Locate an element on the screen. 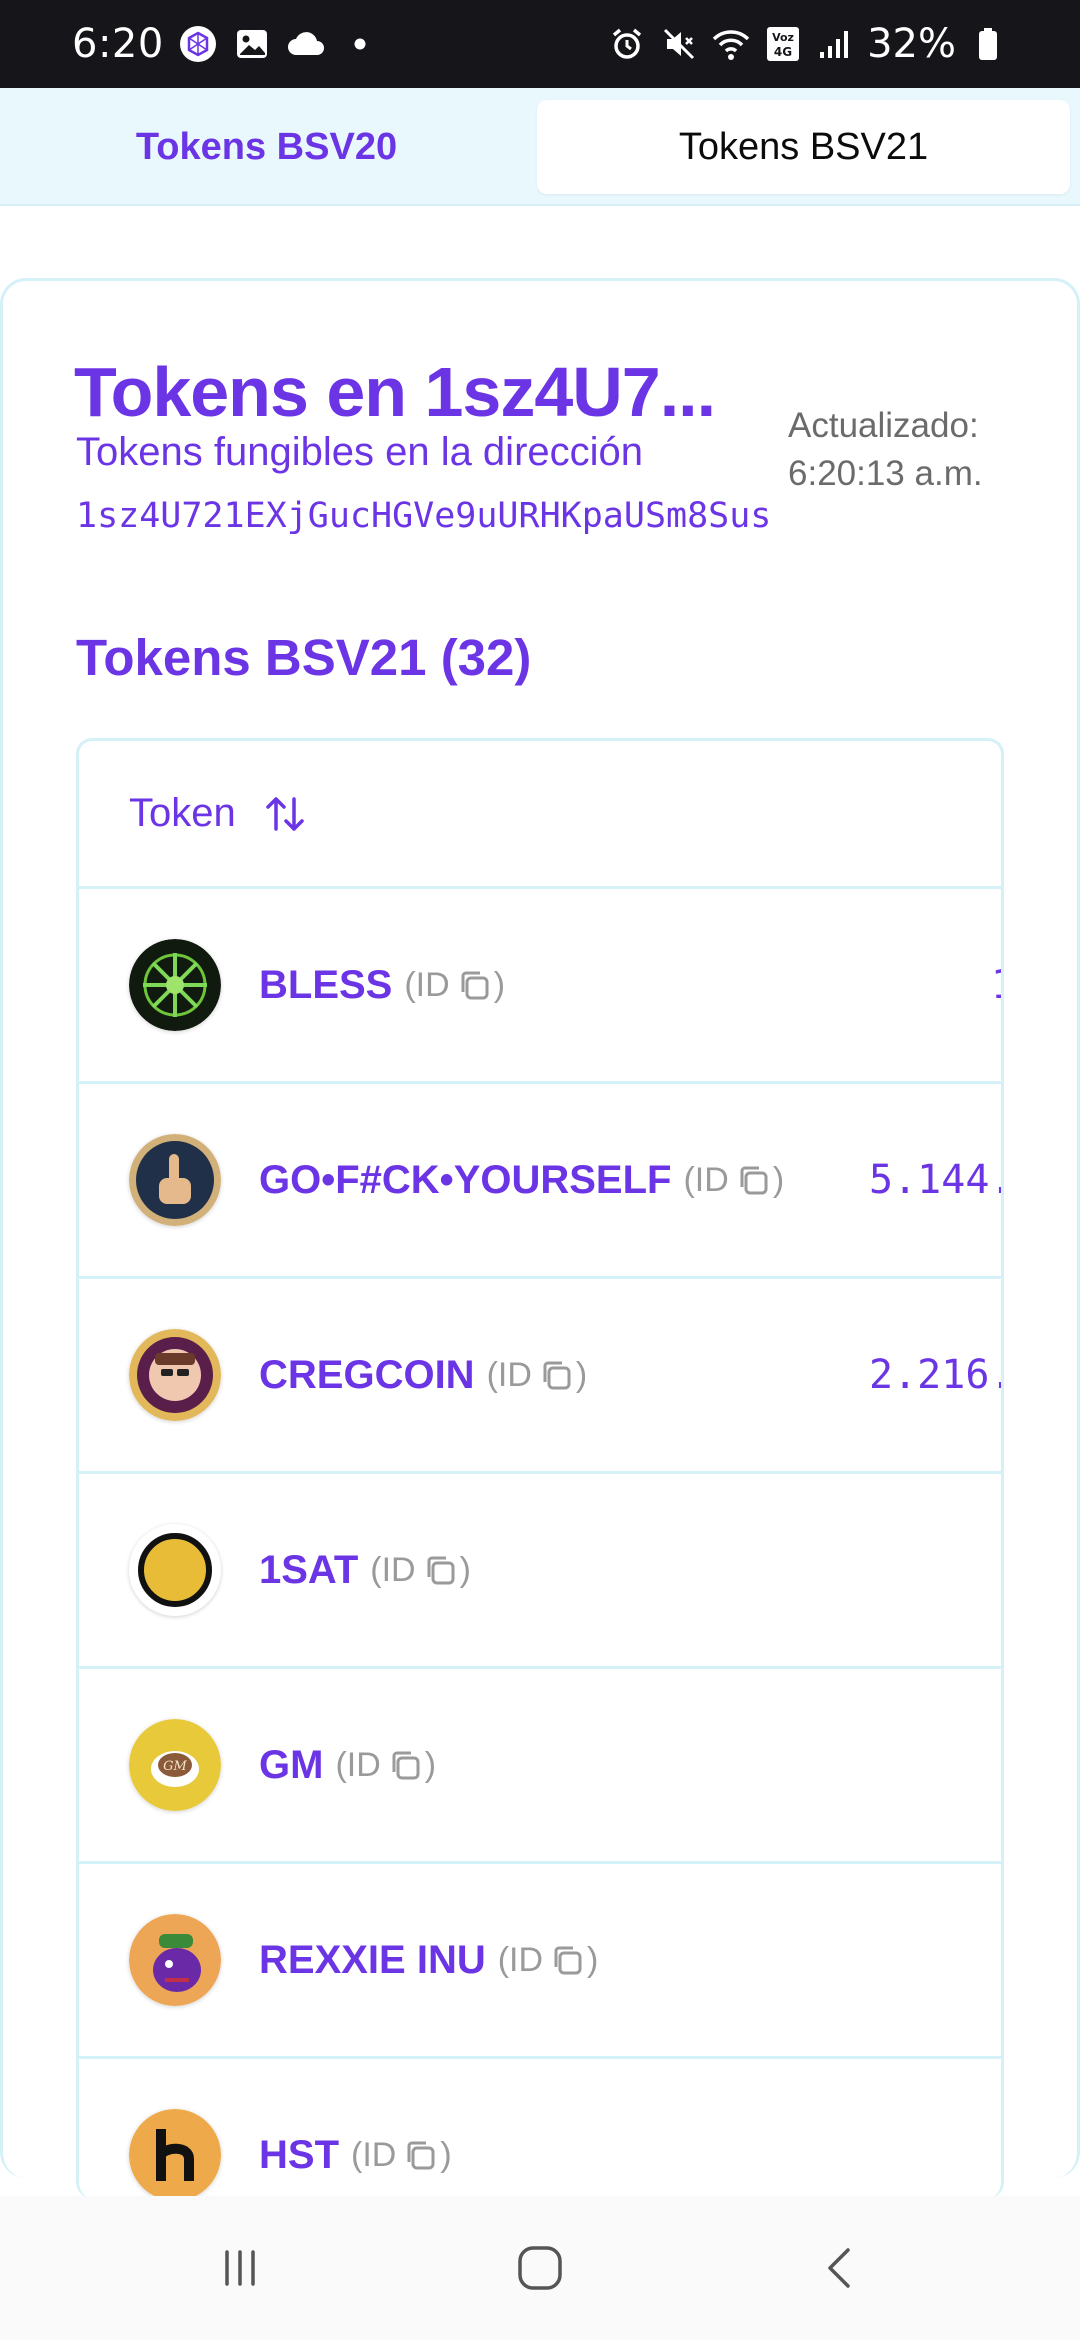  table-row: REXXIE INU (ID) is located at coordinates (540, 1961).